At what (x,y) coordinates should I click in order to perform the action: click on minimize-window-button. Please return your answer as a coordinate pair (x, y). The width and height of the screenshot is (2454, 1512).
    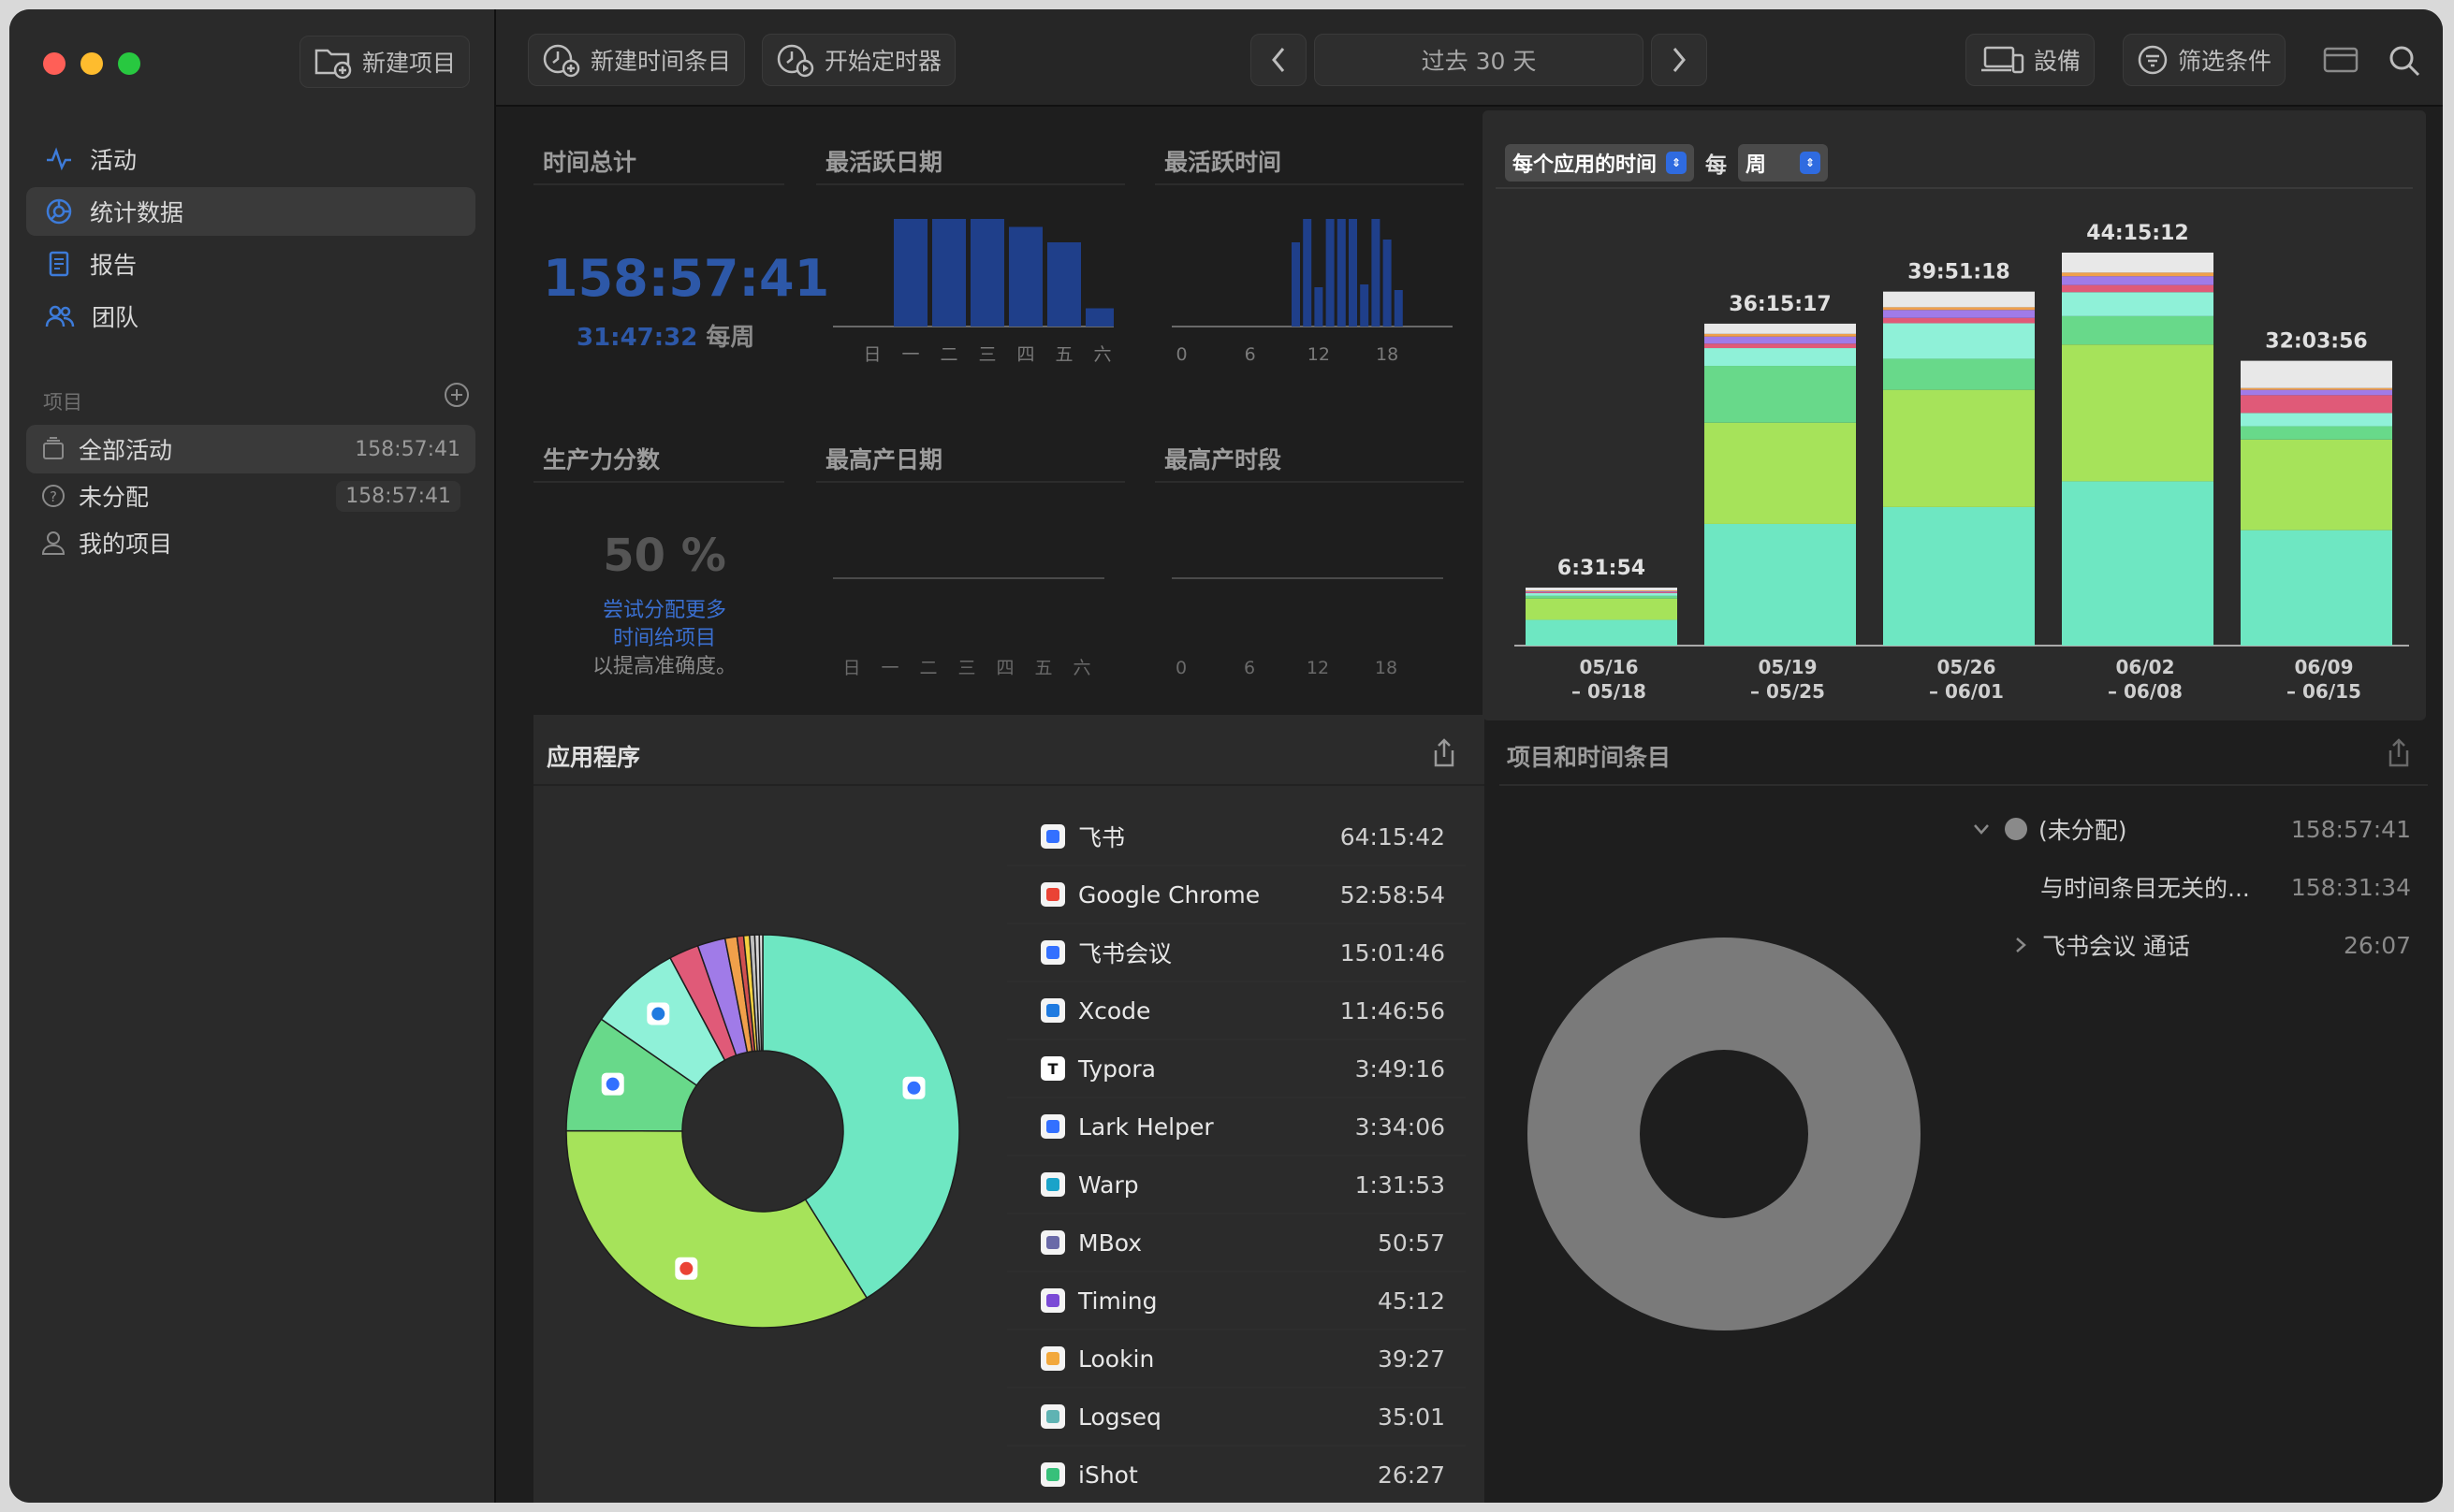
    Looking at the image, I should click on (91, 64).